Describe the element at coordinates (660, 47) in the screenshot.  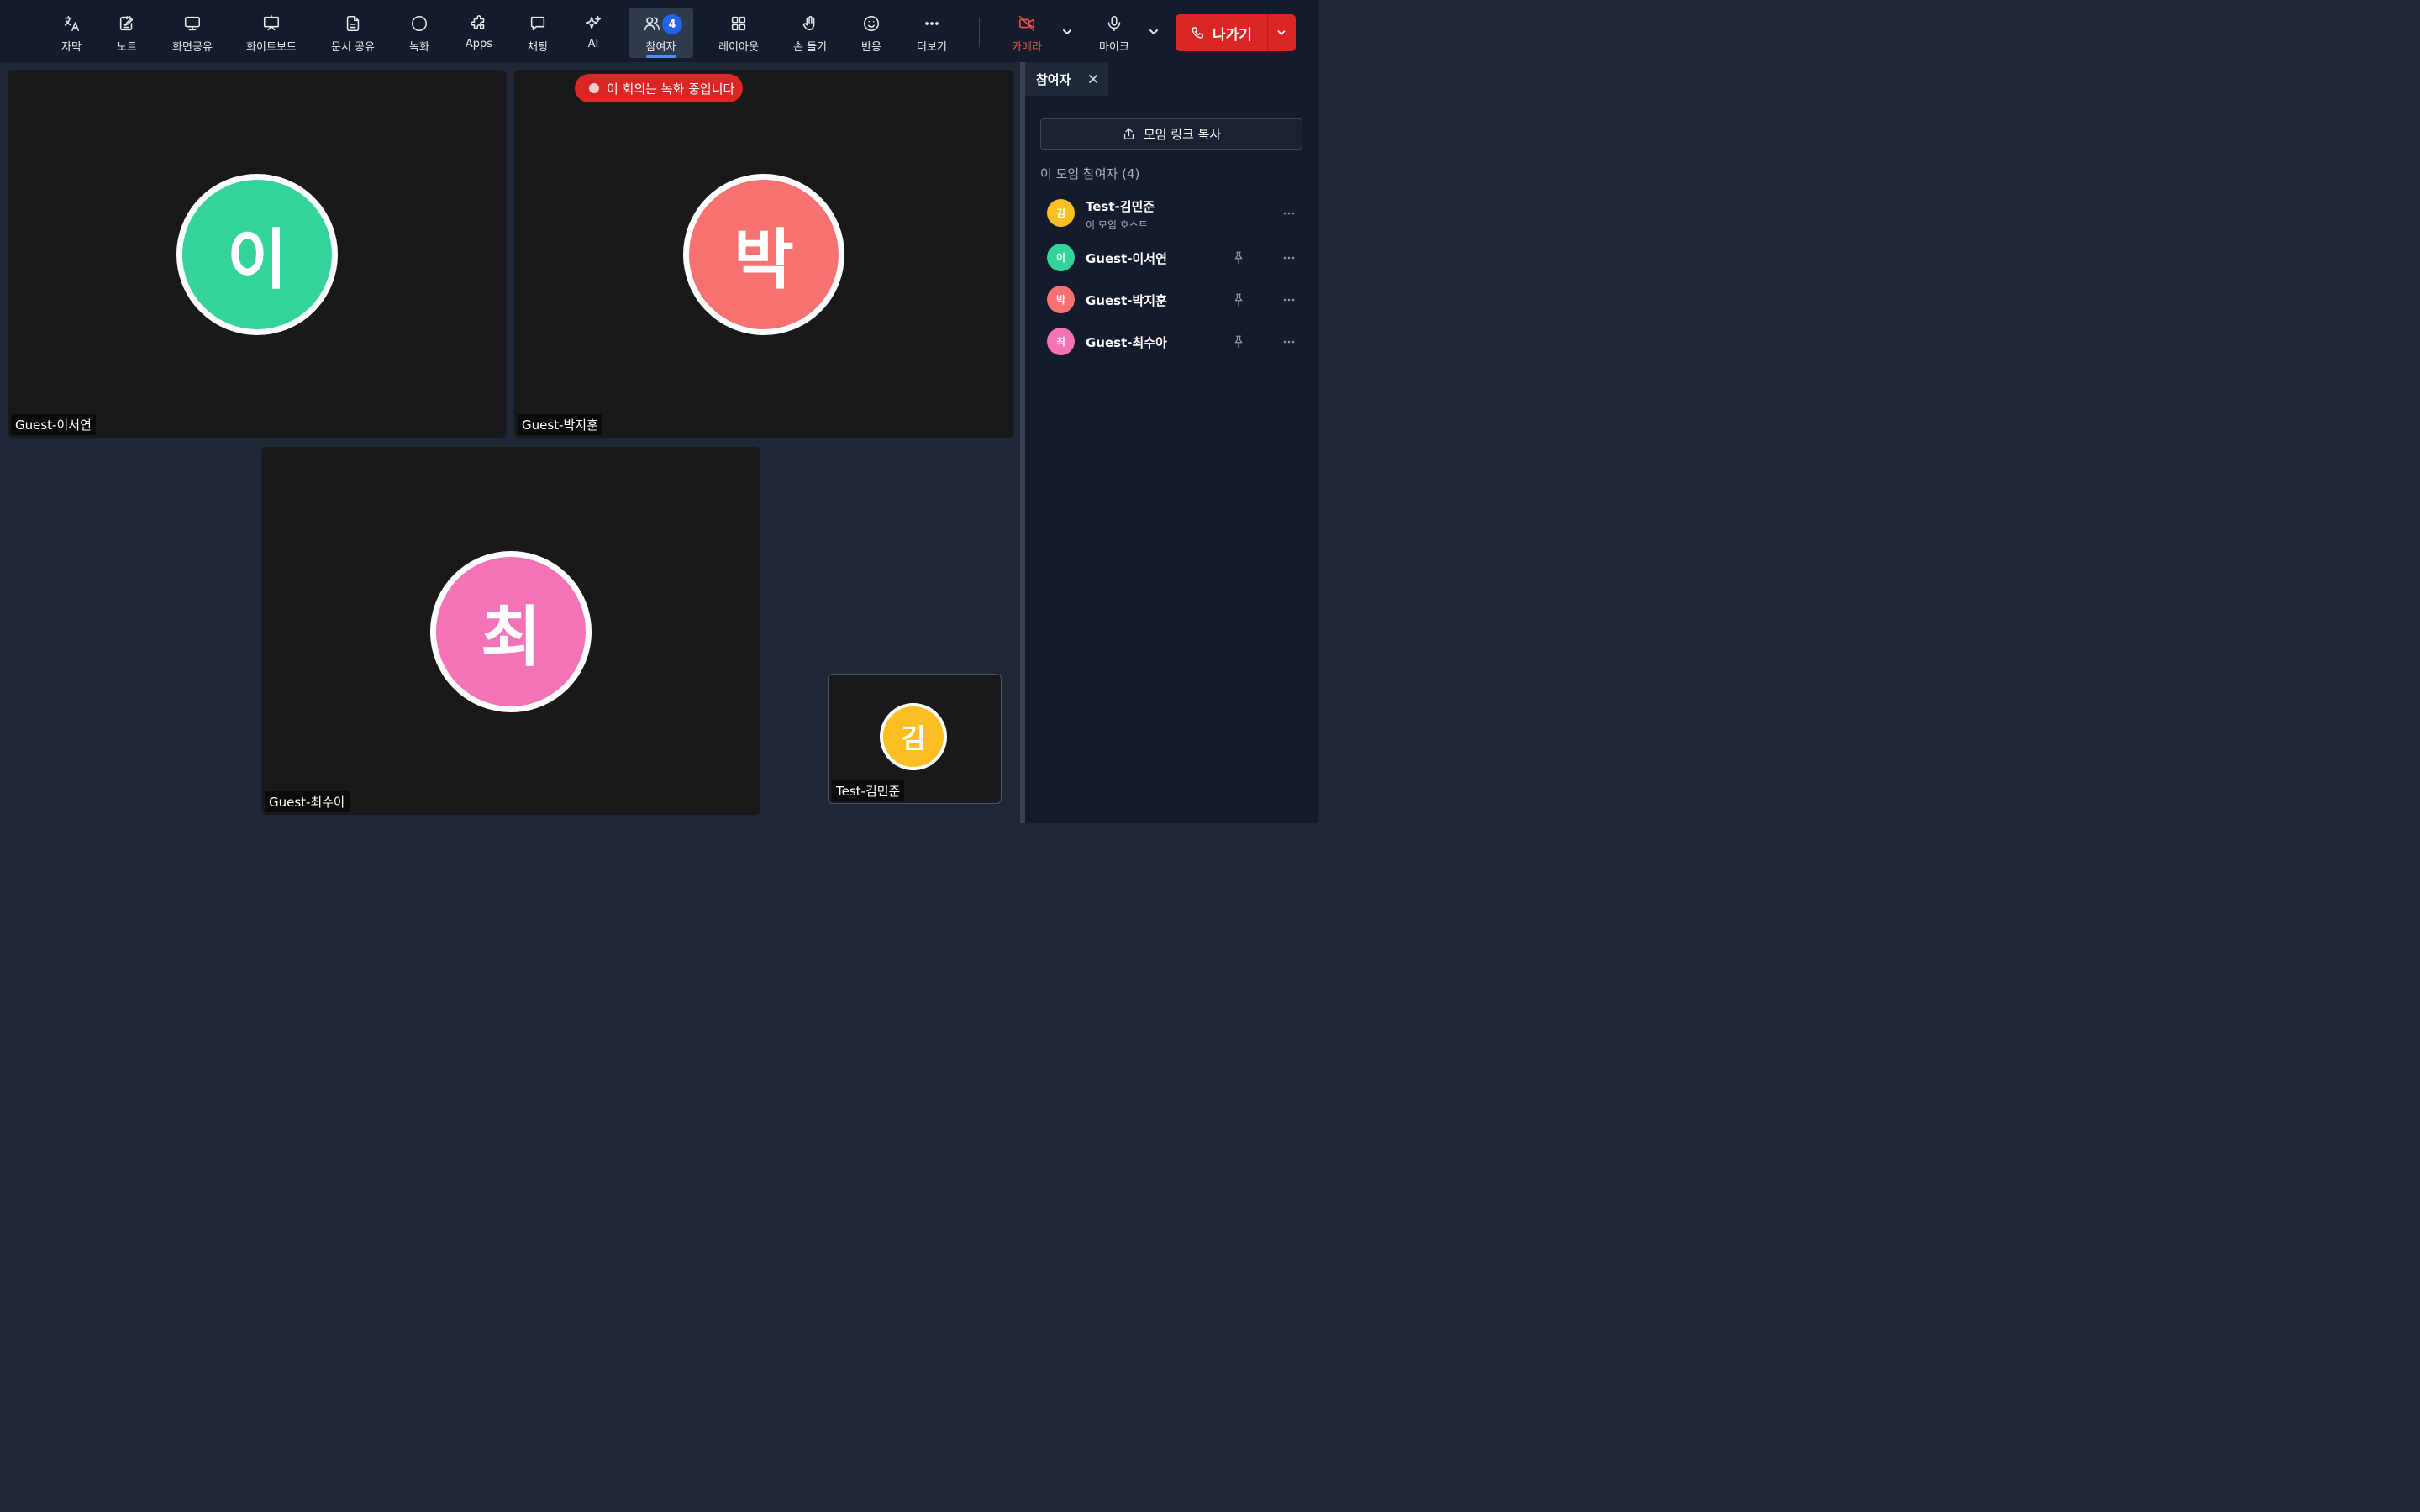
I see `participants-label: 참여자` at that location.